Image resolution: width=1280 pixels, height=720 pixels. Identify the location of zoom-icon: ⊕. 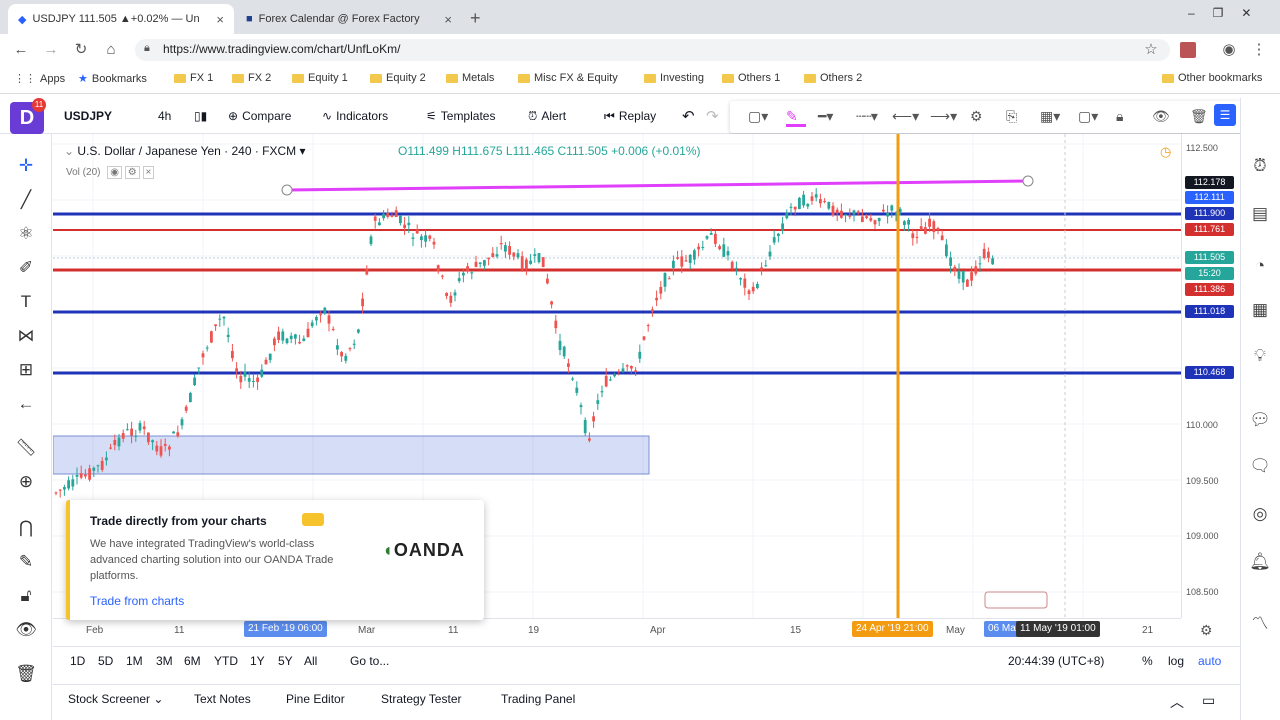
(26, 482).